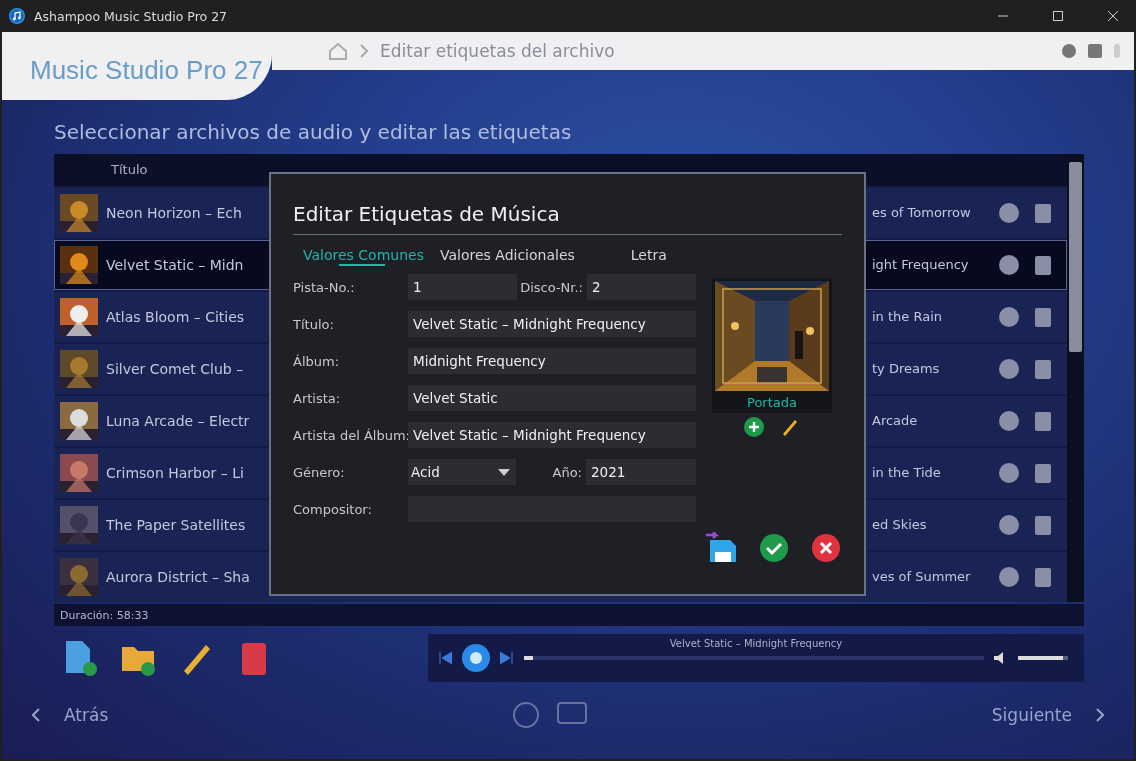 The image size is (1136, 761). Describe the element at coordinates (900, 525) in the screenshot. I see `track-album: ed Skies` at that location.